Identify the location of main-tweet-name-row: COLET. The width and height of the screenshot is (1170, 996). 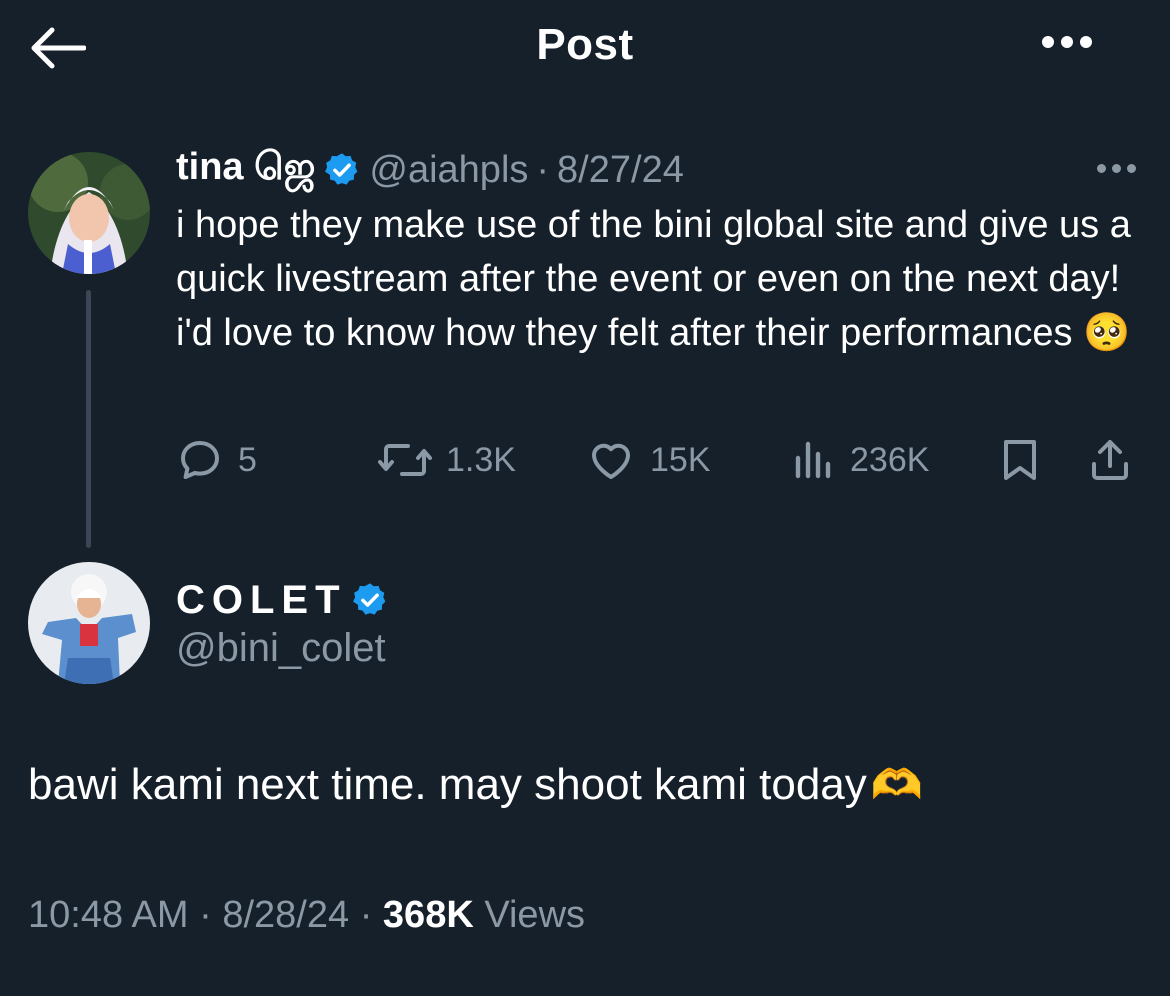
(282, 600).